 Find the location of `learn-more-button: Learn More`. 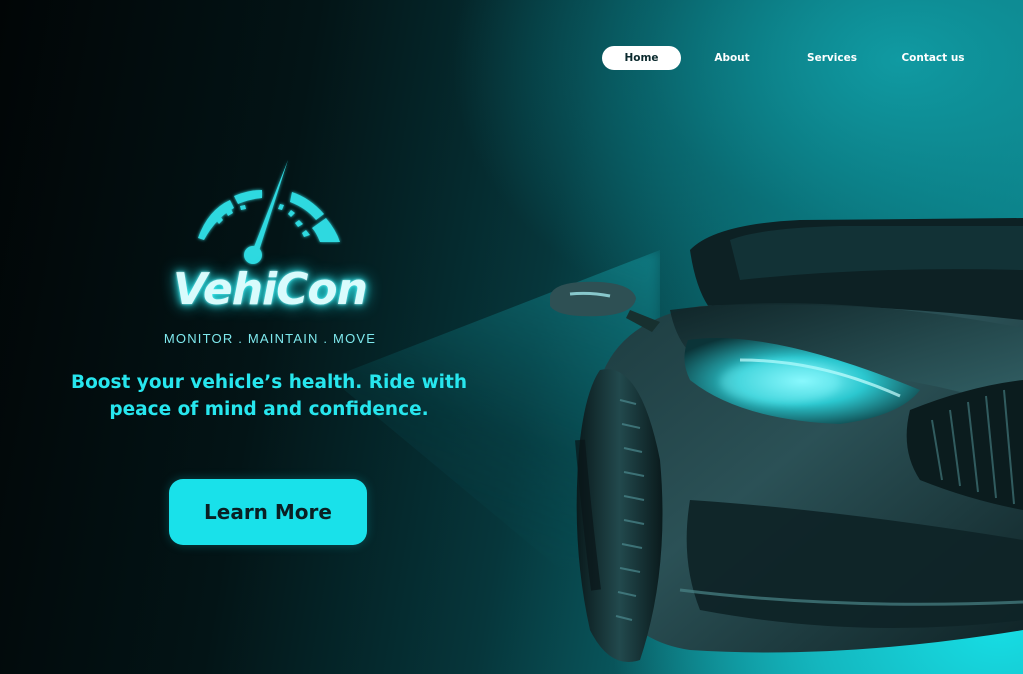

learn-more-button: Learn More is located at coordinates (268, 512).